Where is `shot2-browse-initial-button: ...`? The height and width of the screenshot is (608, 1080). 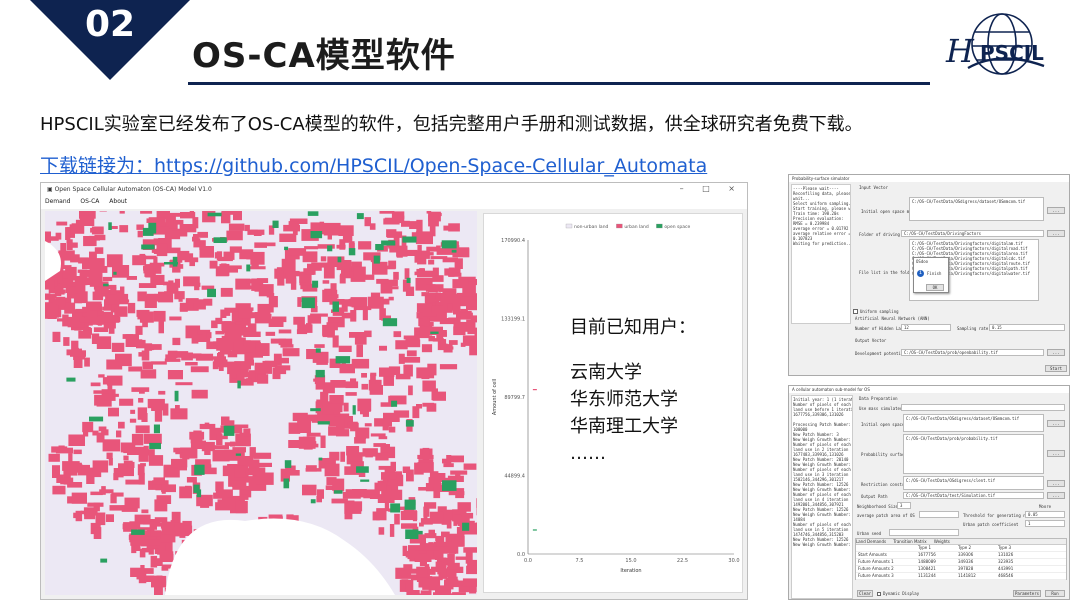
shot2-browse-initial-button: ... is located at coordinates (1056, 423).